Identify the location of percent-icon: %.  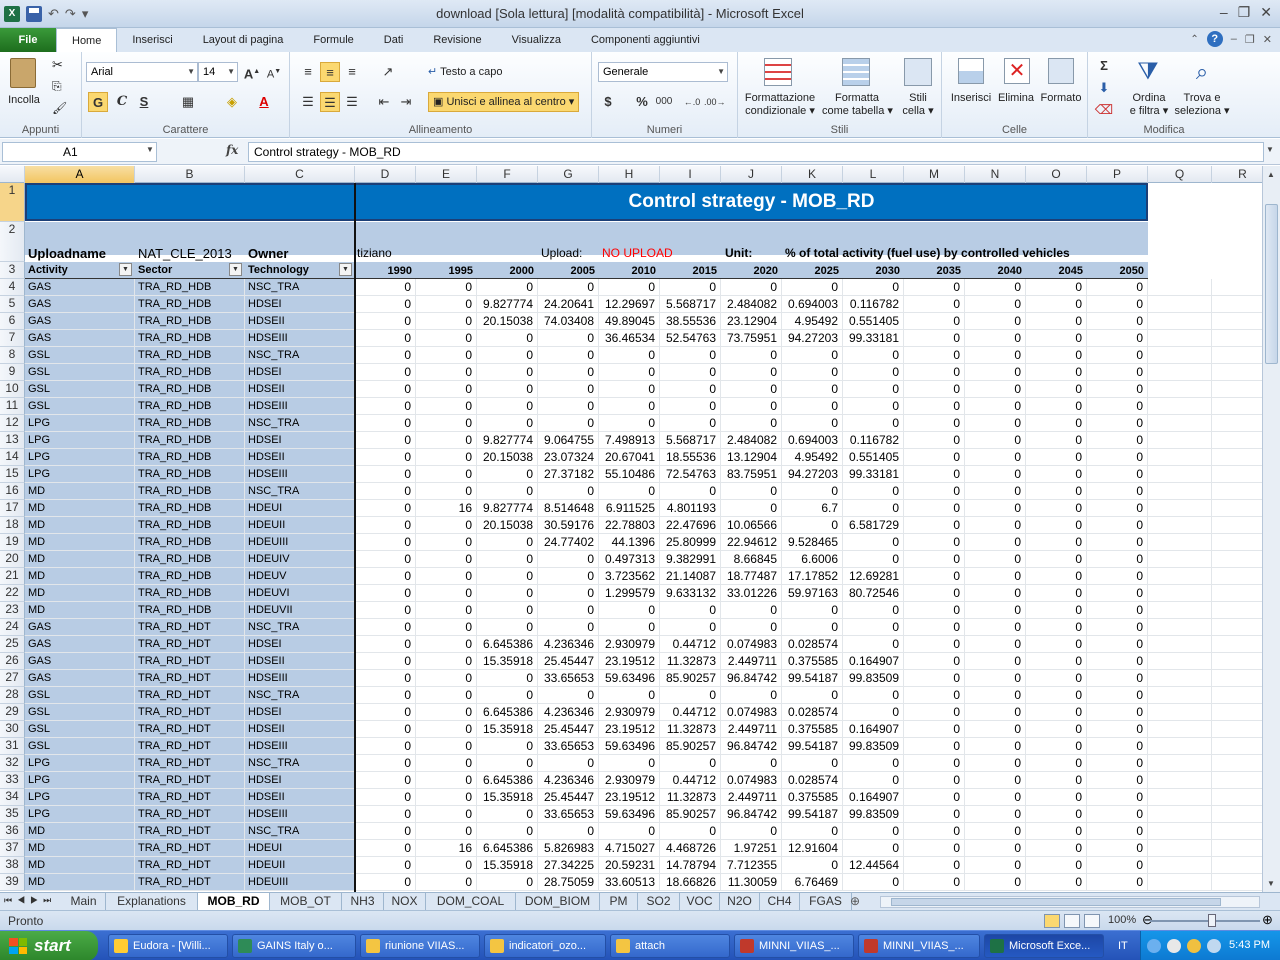
(642, 102).